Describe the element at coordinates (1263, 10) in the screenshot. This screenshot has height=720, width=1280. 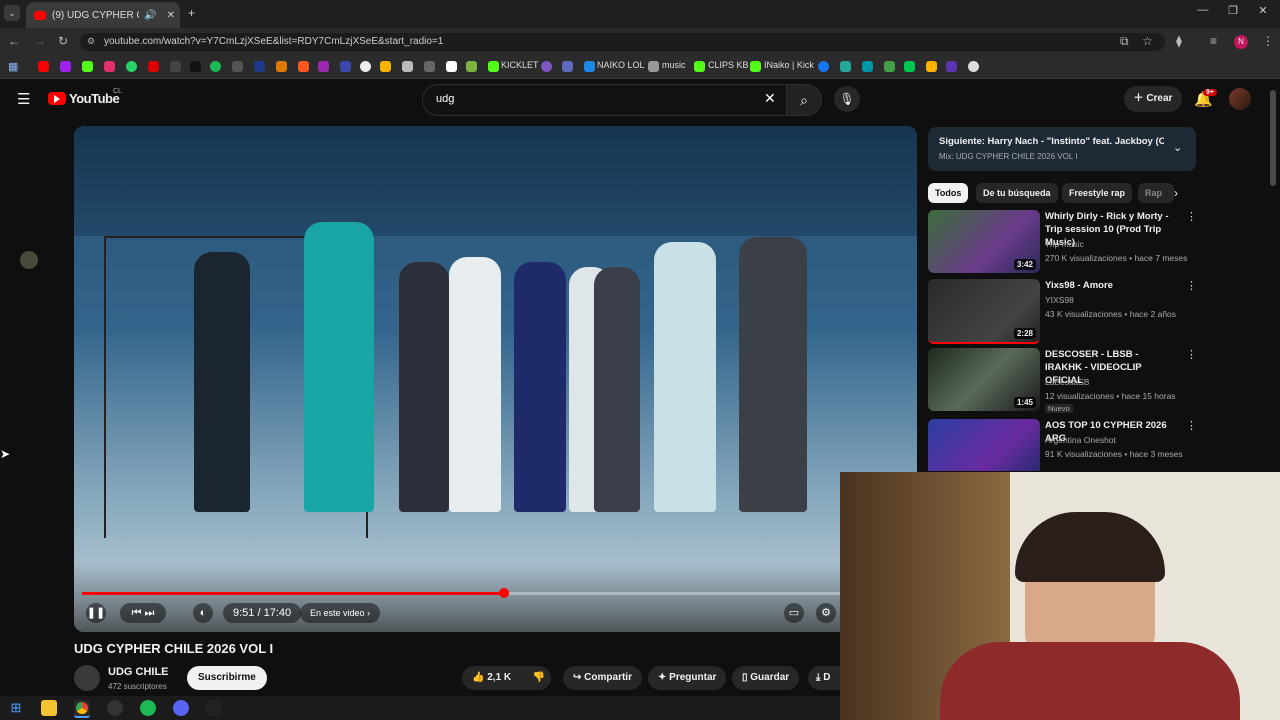
I see `close-window-button: ✕` at that location.